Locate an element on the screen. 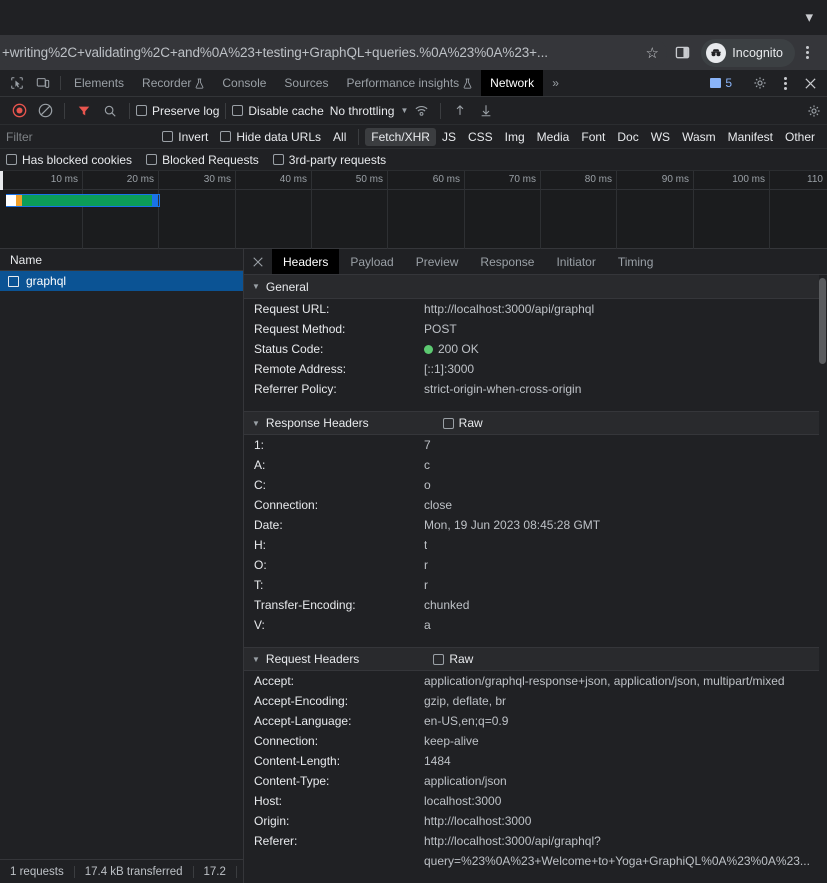 The width and height of the screenshot is (827, 883). blocked-requests-checkbox: Blocked Requests is located at coordinates (202, 160).